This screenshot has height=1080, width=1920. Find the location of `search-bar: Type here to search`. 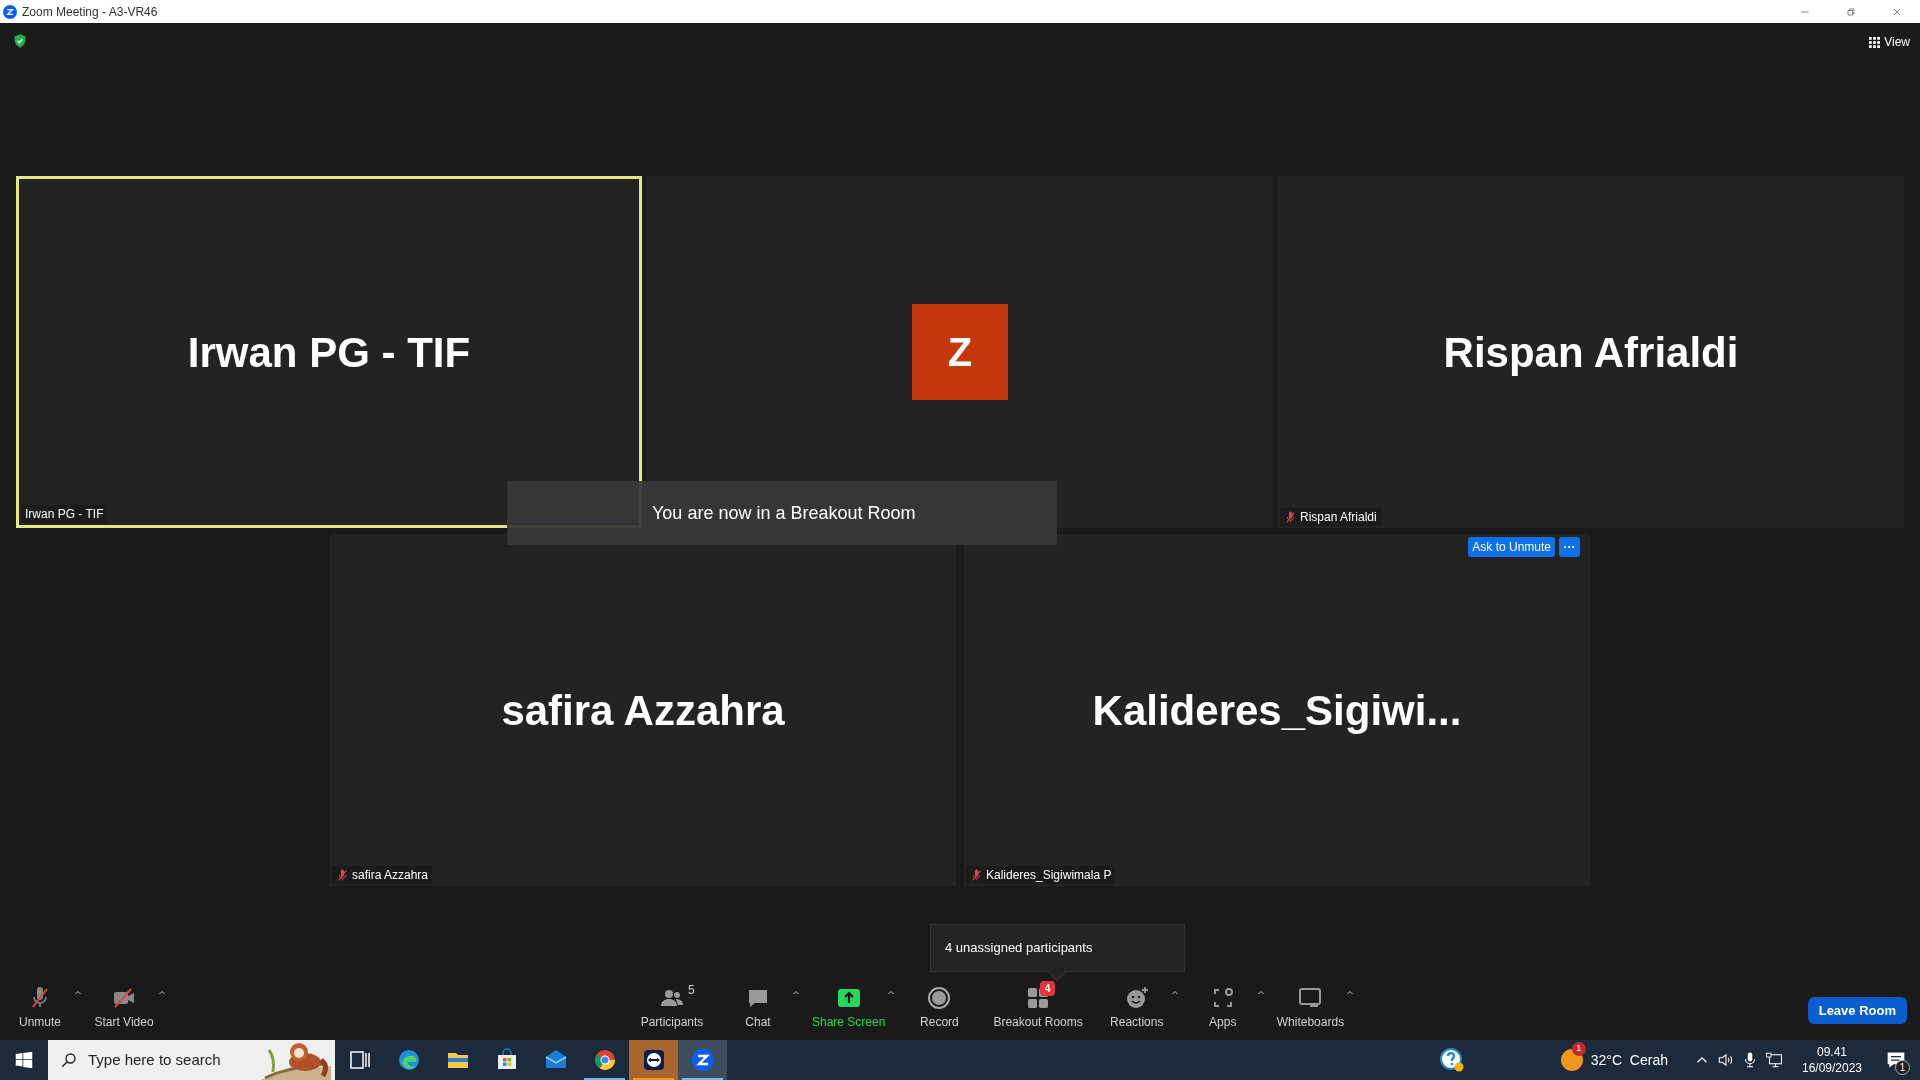

search-bar: Type here to search is located at coordinates (191, 1060).